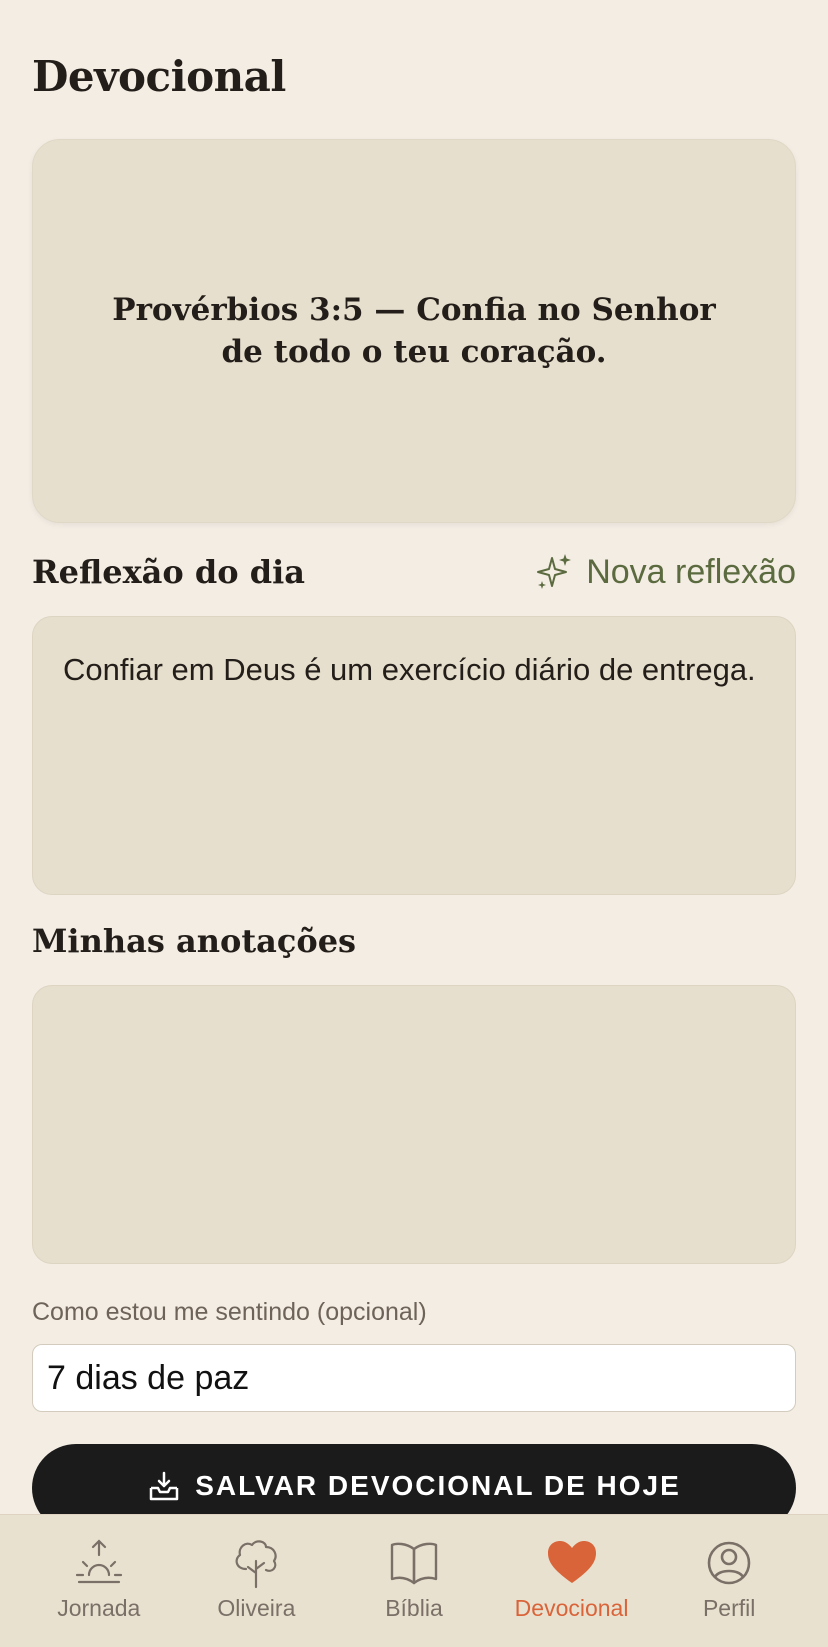  I want to click on tab-oliveira: Oliveira, so click(256, 1579).